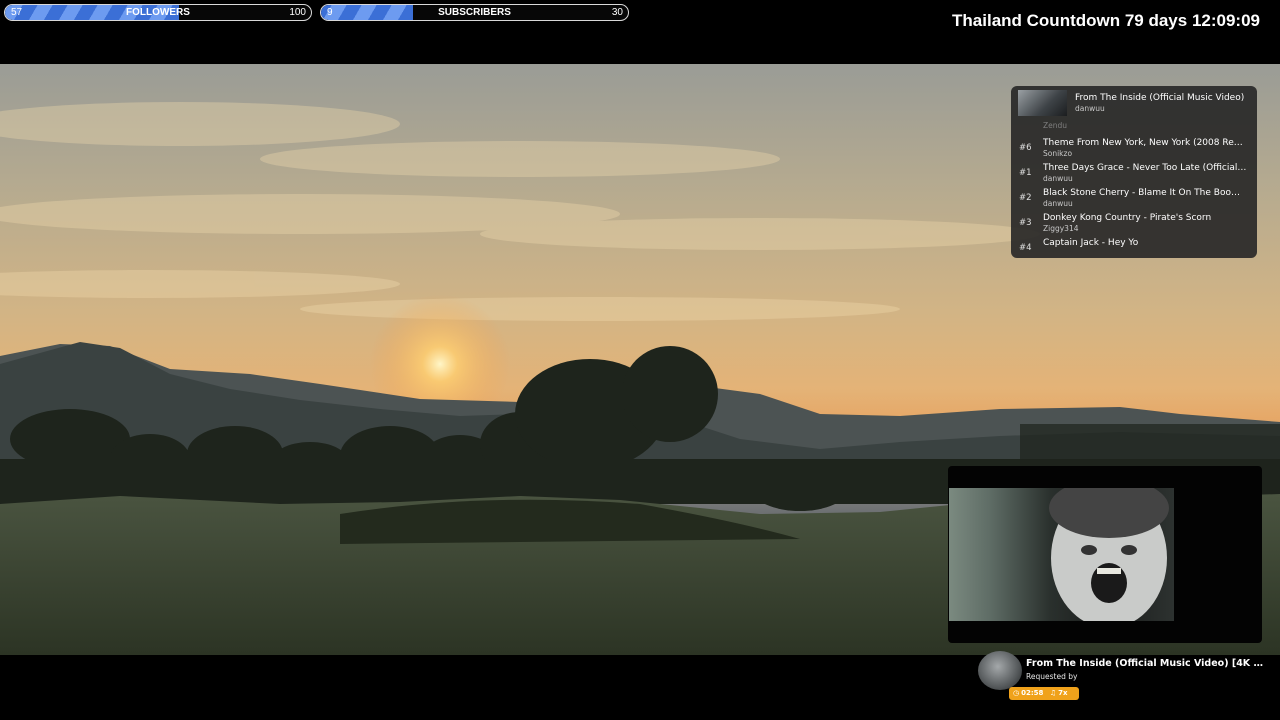  What do you see at coordinates (1025, 173) in the screenshot?
I see `queue-rank: #1` at bounding box center [1025, 173].